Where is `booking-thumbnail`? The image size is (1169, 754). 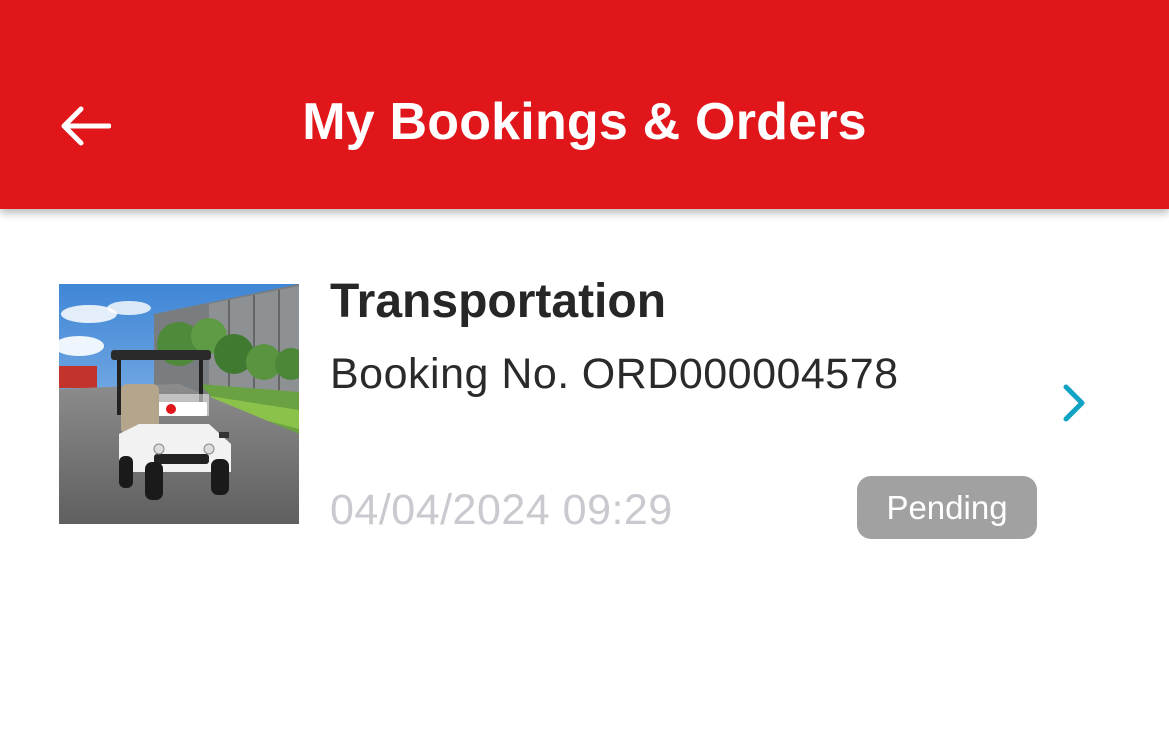
booking-thumbnail is located at coordinates (179, 404).